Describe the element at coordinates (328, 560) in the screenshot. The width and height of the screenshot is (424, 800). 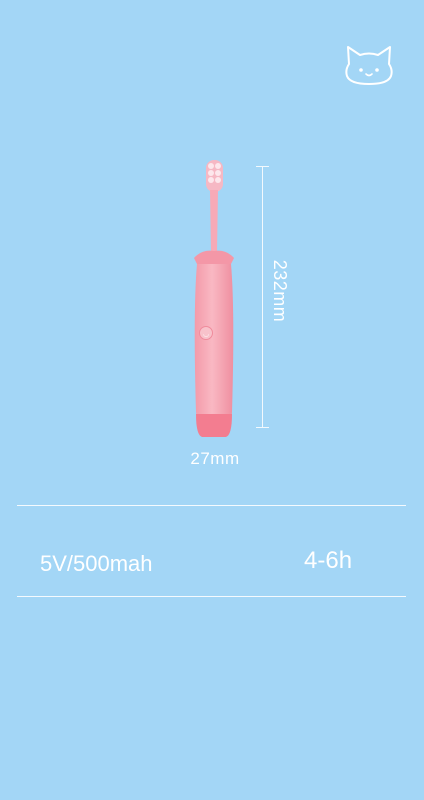
I see `charge-time-spec: 4-6h` at that location.